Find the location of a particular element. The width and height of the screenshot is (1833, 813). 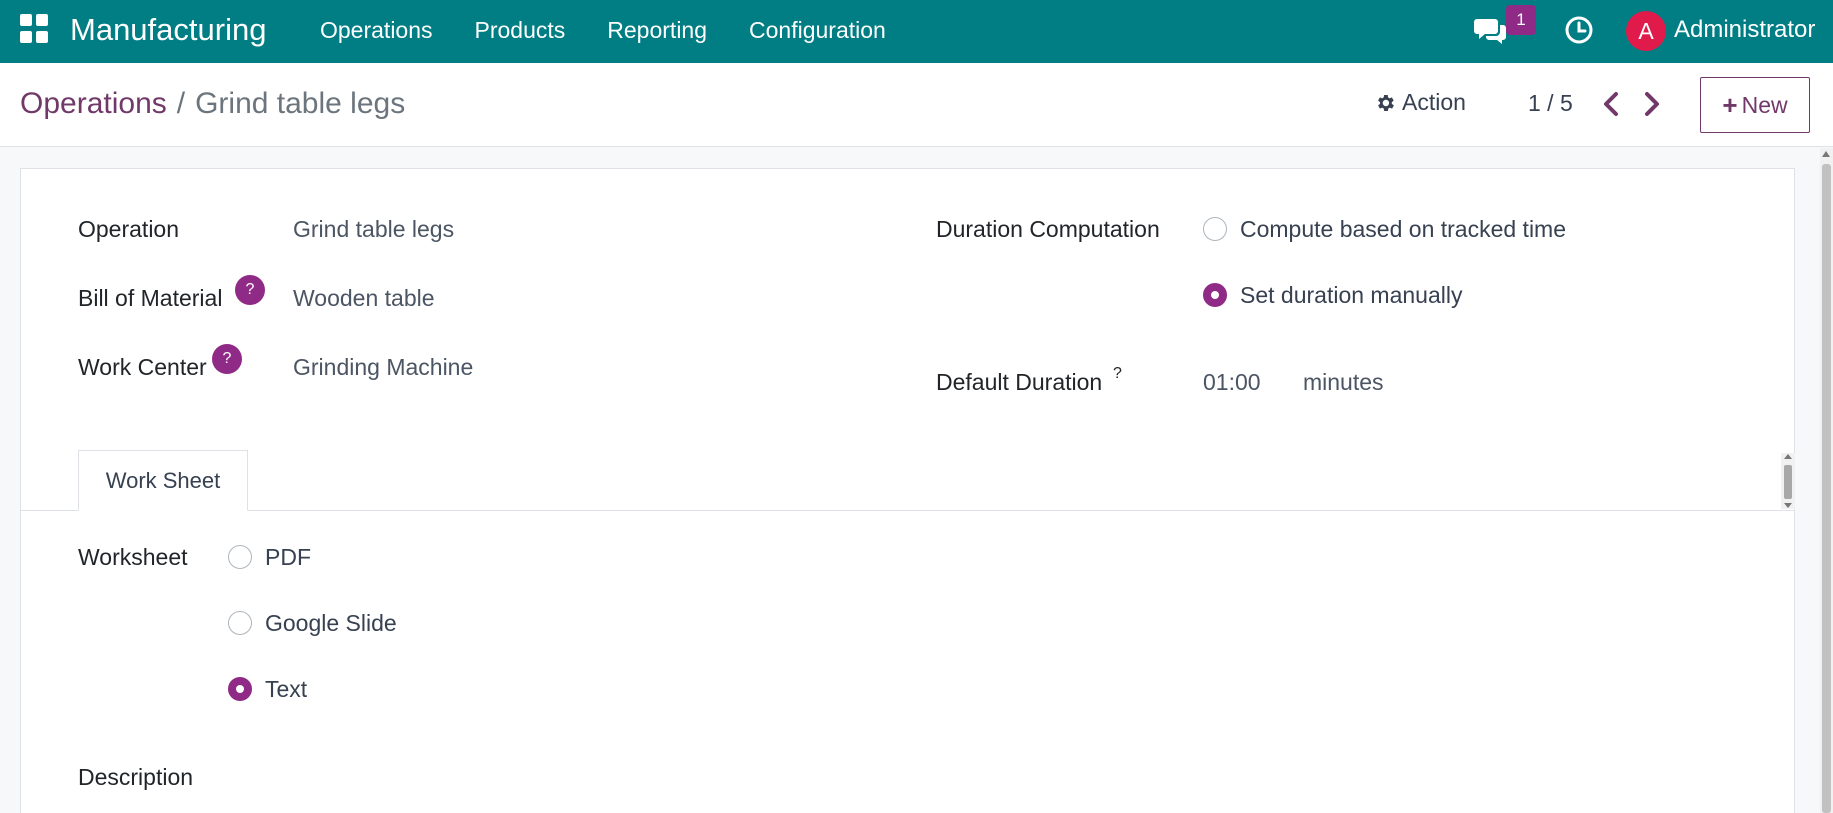

bom-field: Wooden table is located at coordinates (364, 298).